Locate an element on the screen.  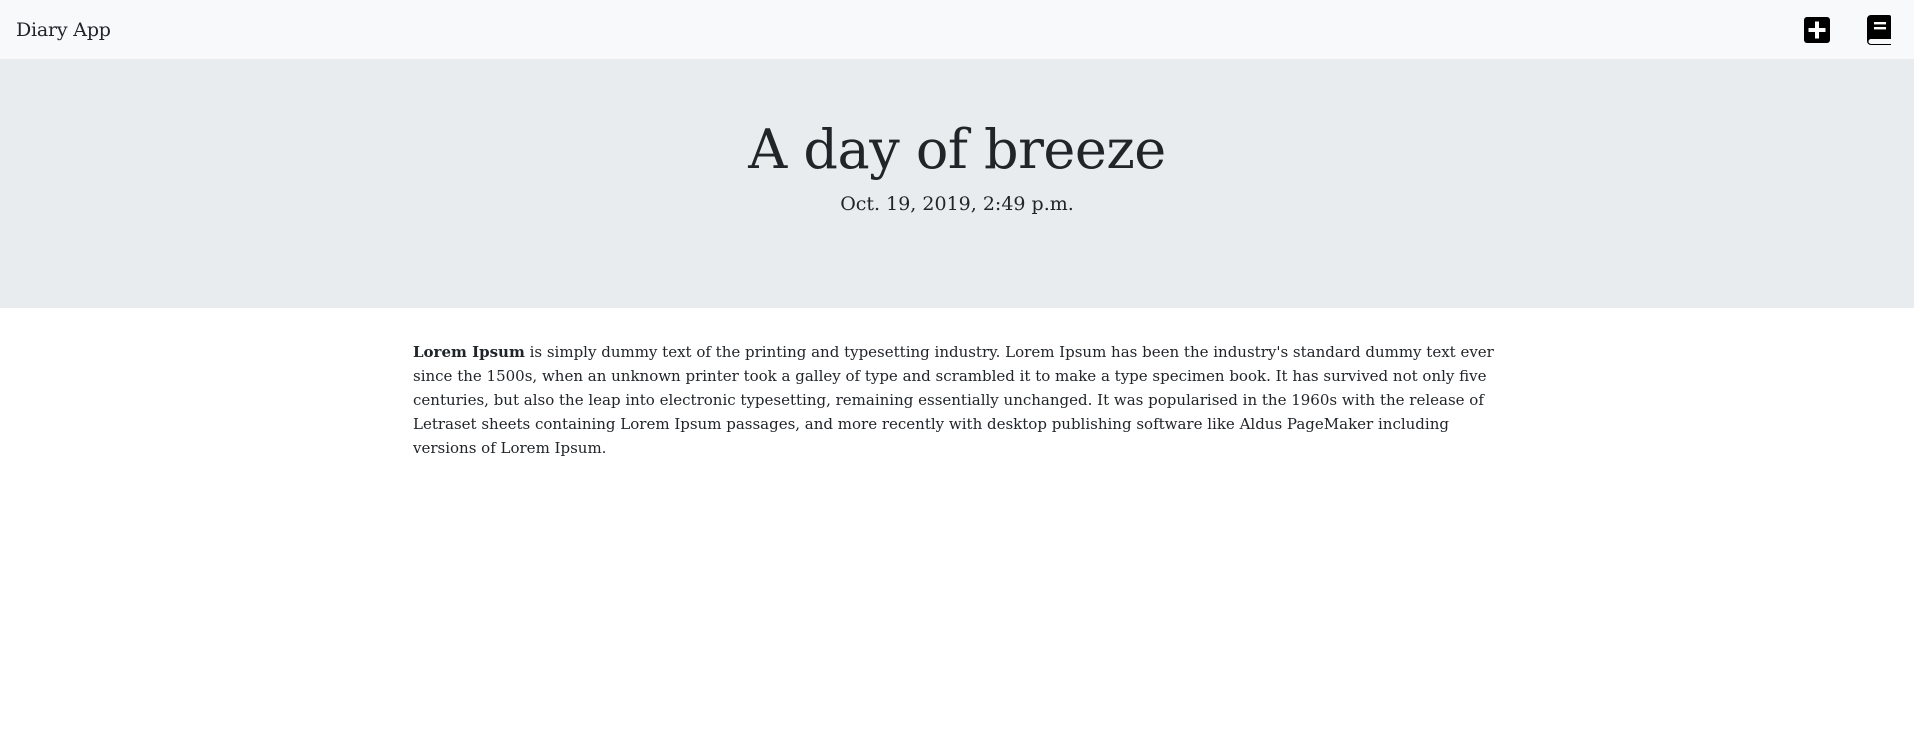
nav-actions is located at coordinates (1850, 29).